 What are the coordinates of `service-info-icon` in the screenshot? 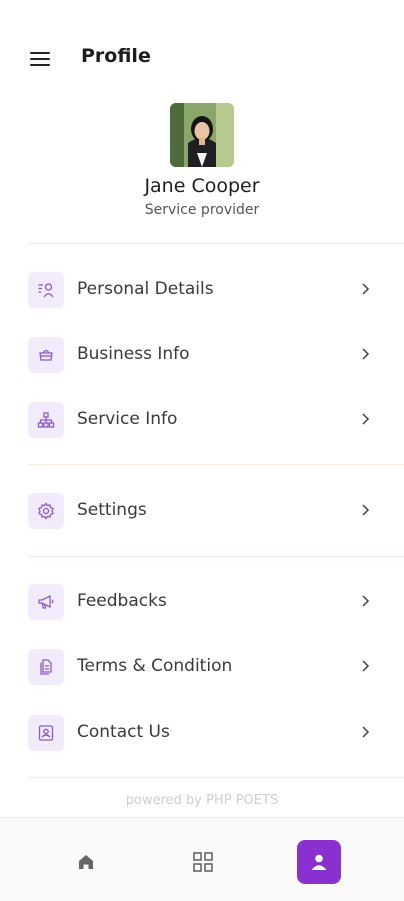 It's located at (46, 420).